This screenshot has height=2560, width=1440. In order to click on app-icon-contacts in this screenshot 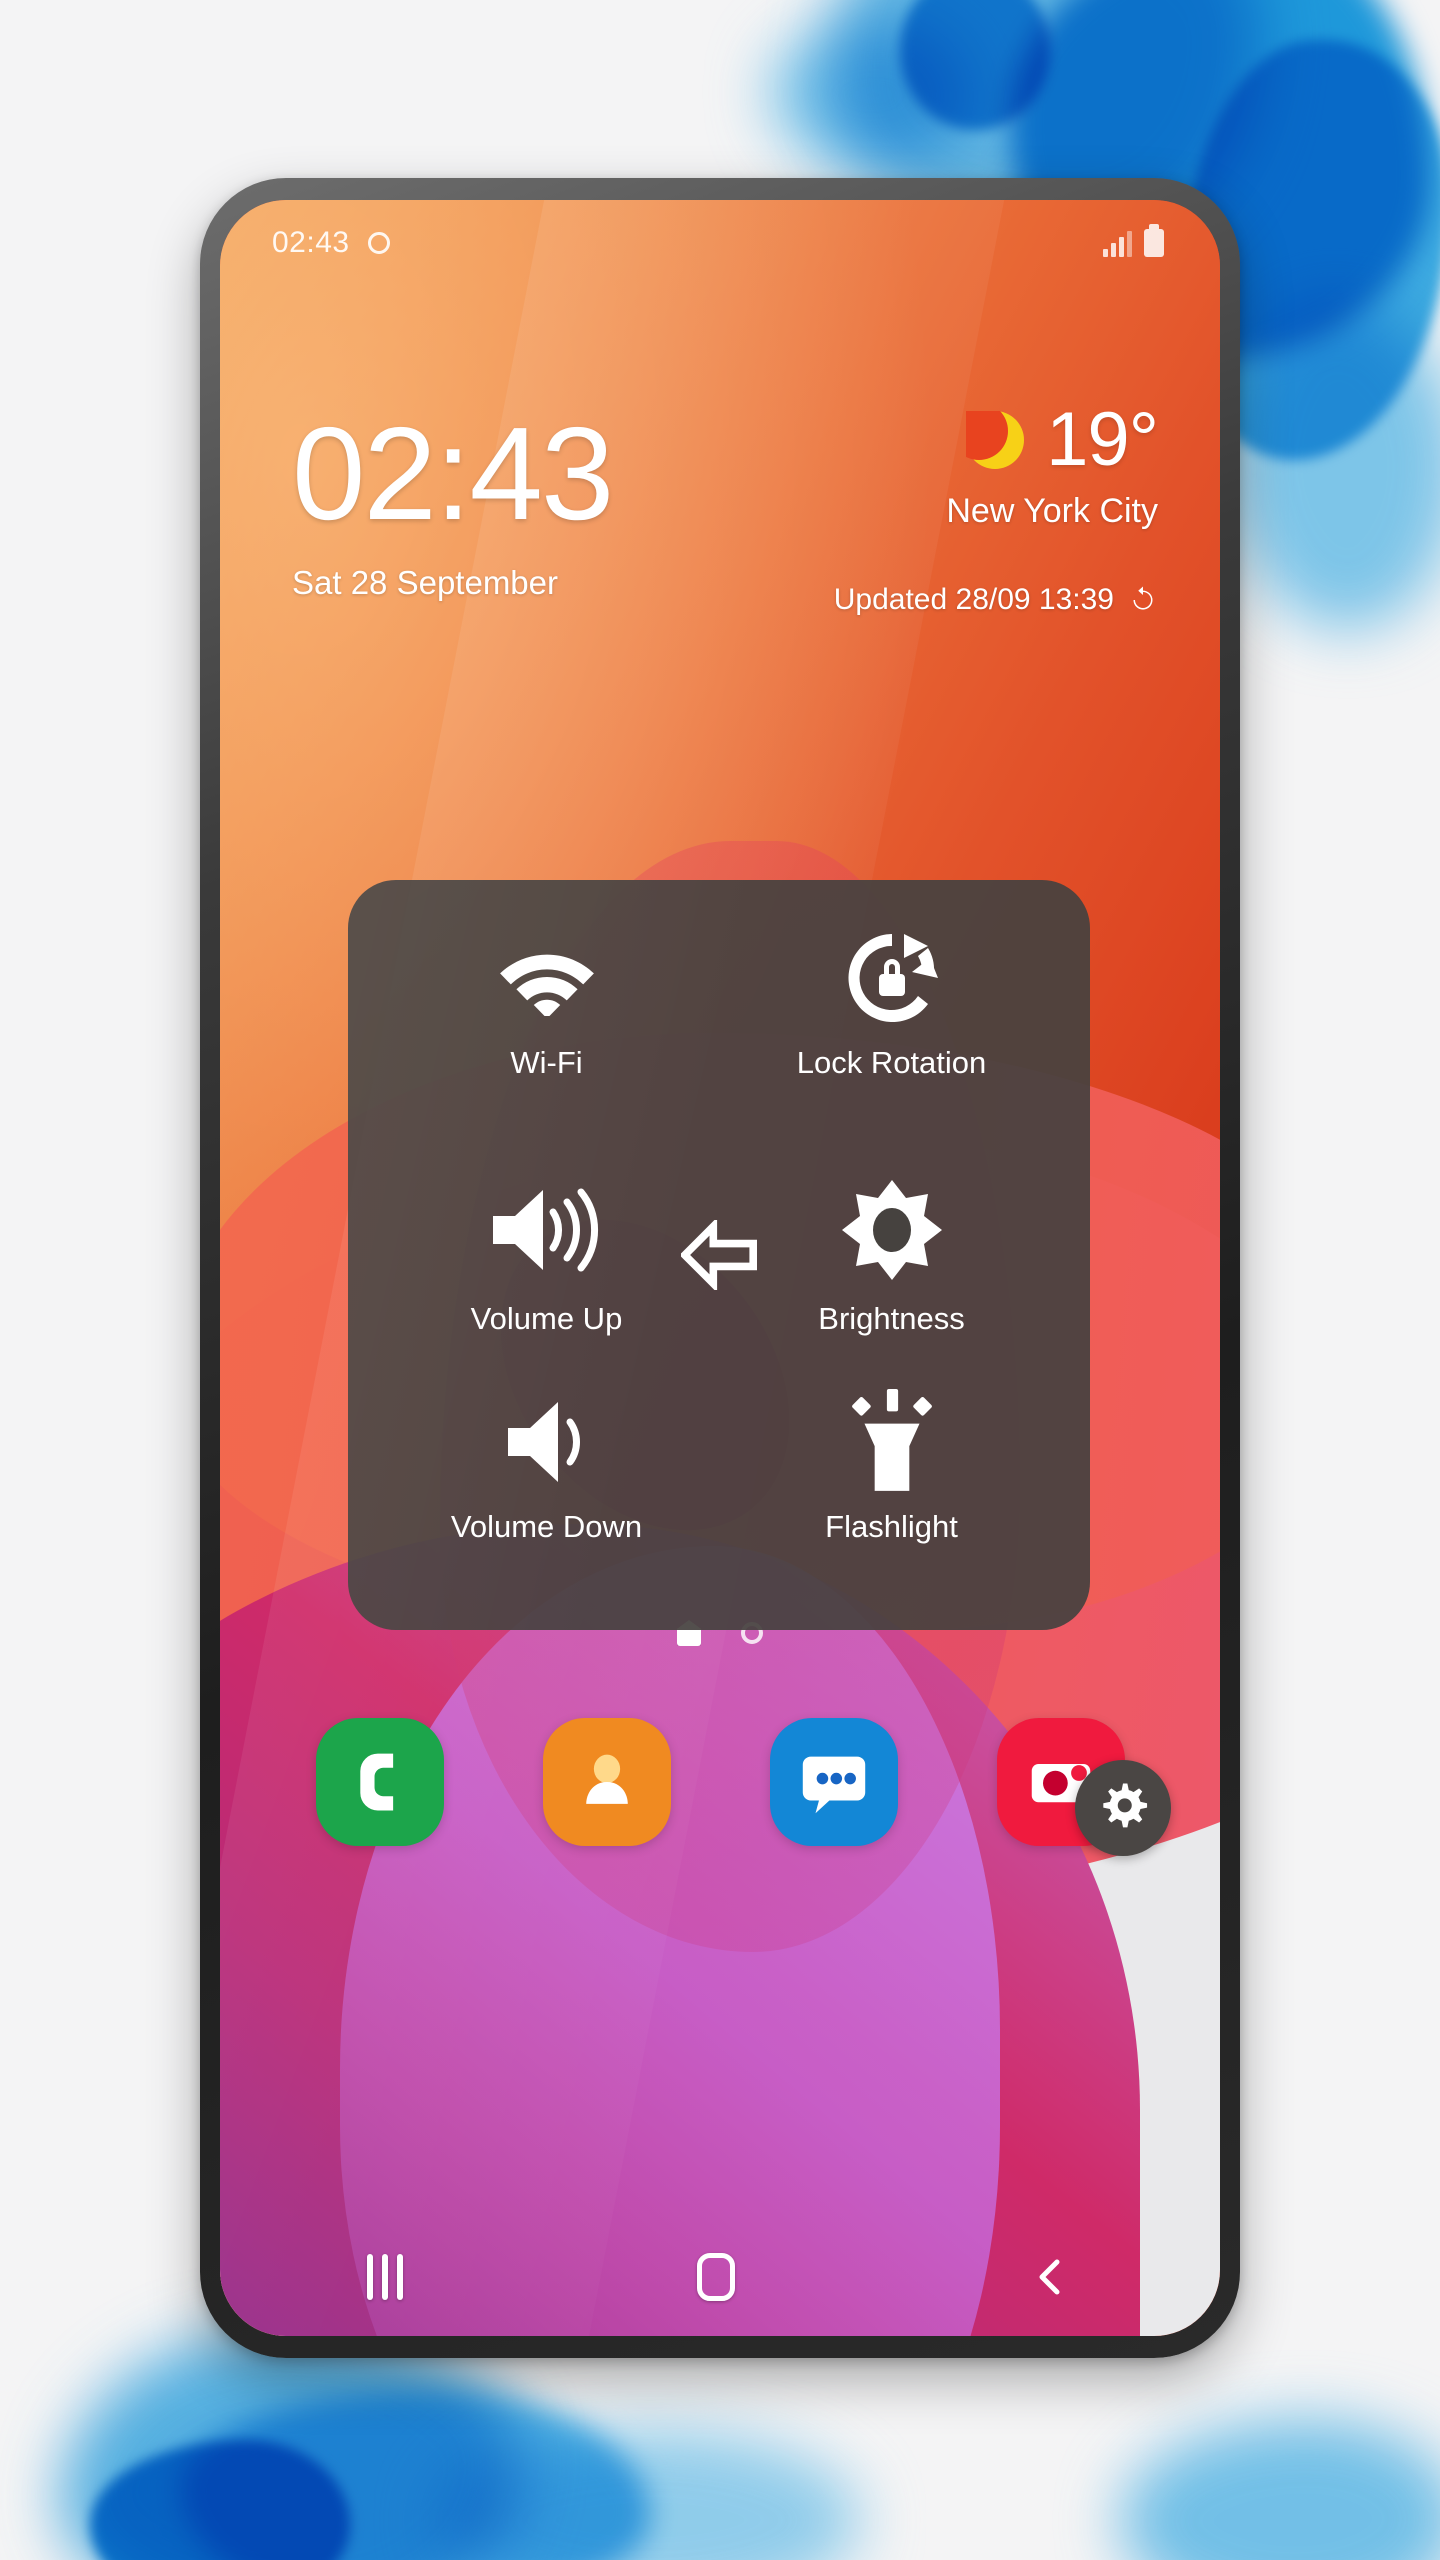, I will do `click(606, 1782)`.